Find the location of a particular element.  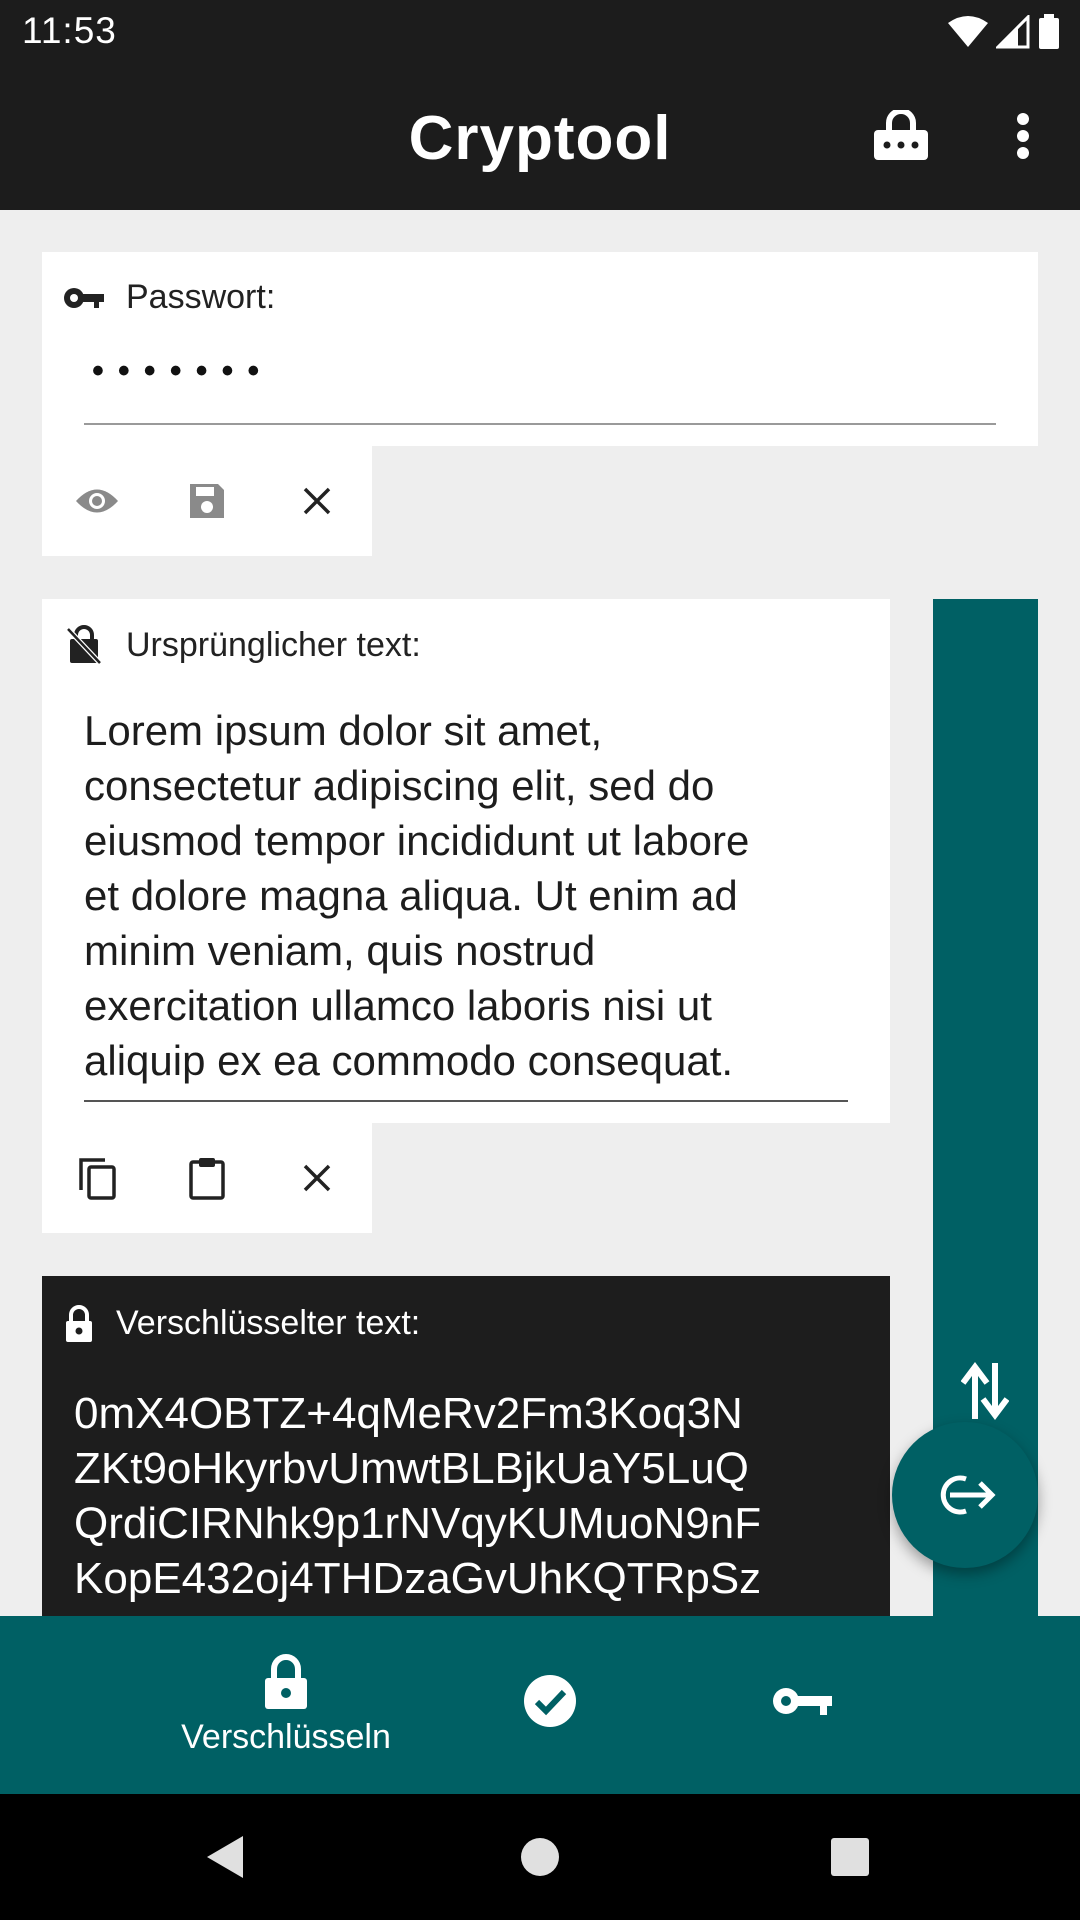

password-generator-button is located at coordinates (901, 136).